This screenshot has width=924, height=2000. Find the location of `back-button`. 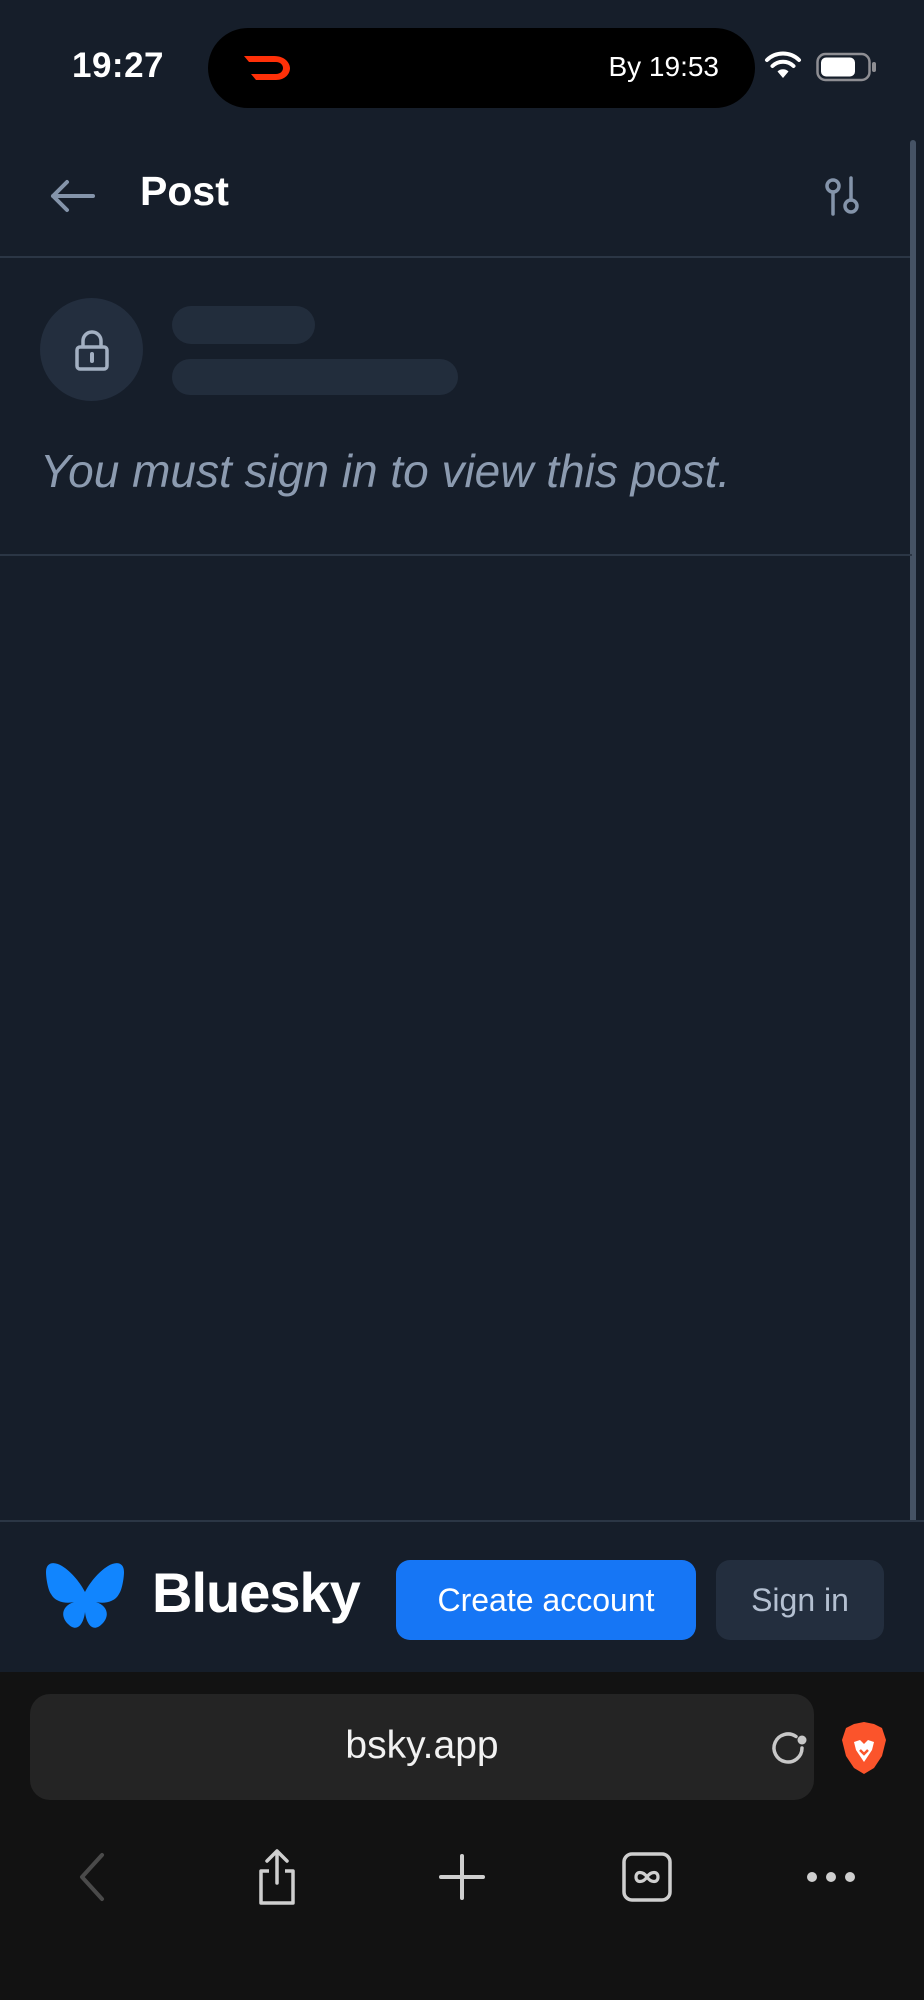

back-button is located at coordinates (72, 196).